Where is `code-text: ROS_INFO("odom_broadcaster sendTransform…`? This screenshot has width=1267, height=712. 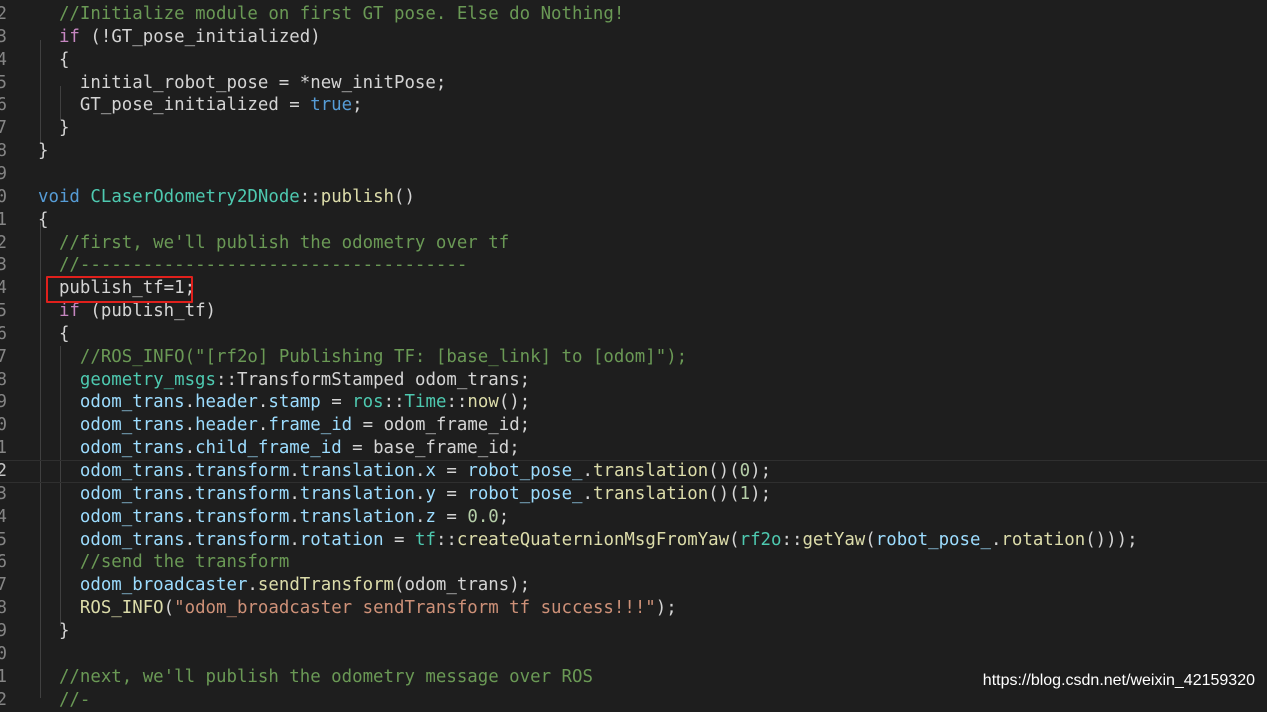
code-text: ROS_INFO("odom_broadcaster sendTransform… is located at coordinates (357, 608).